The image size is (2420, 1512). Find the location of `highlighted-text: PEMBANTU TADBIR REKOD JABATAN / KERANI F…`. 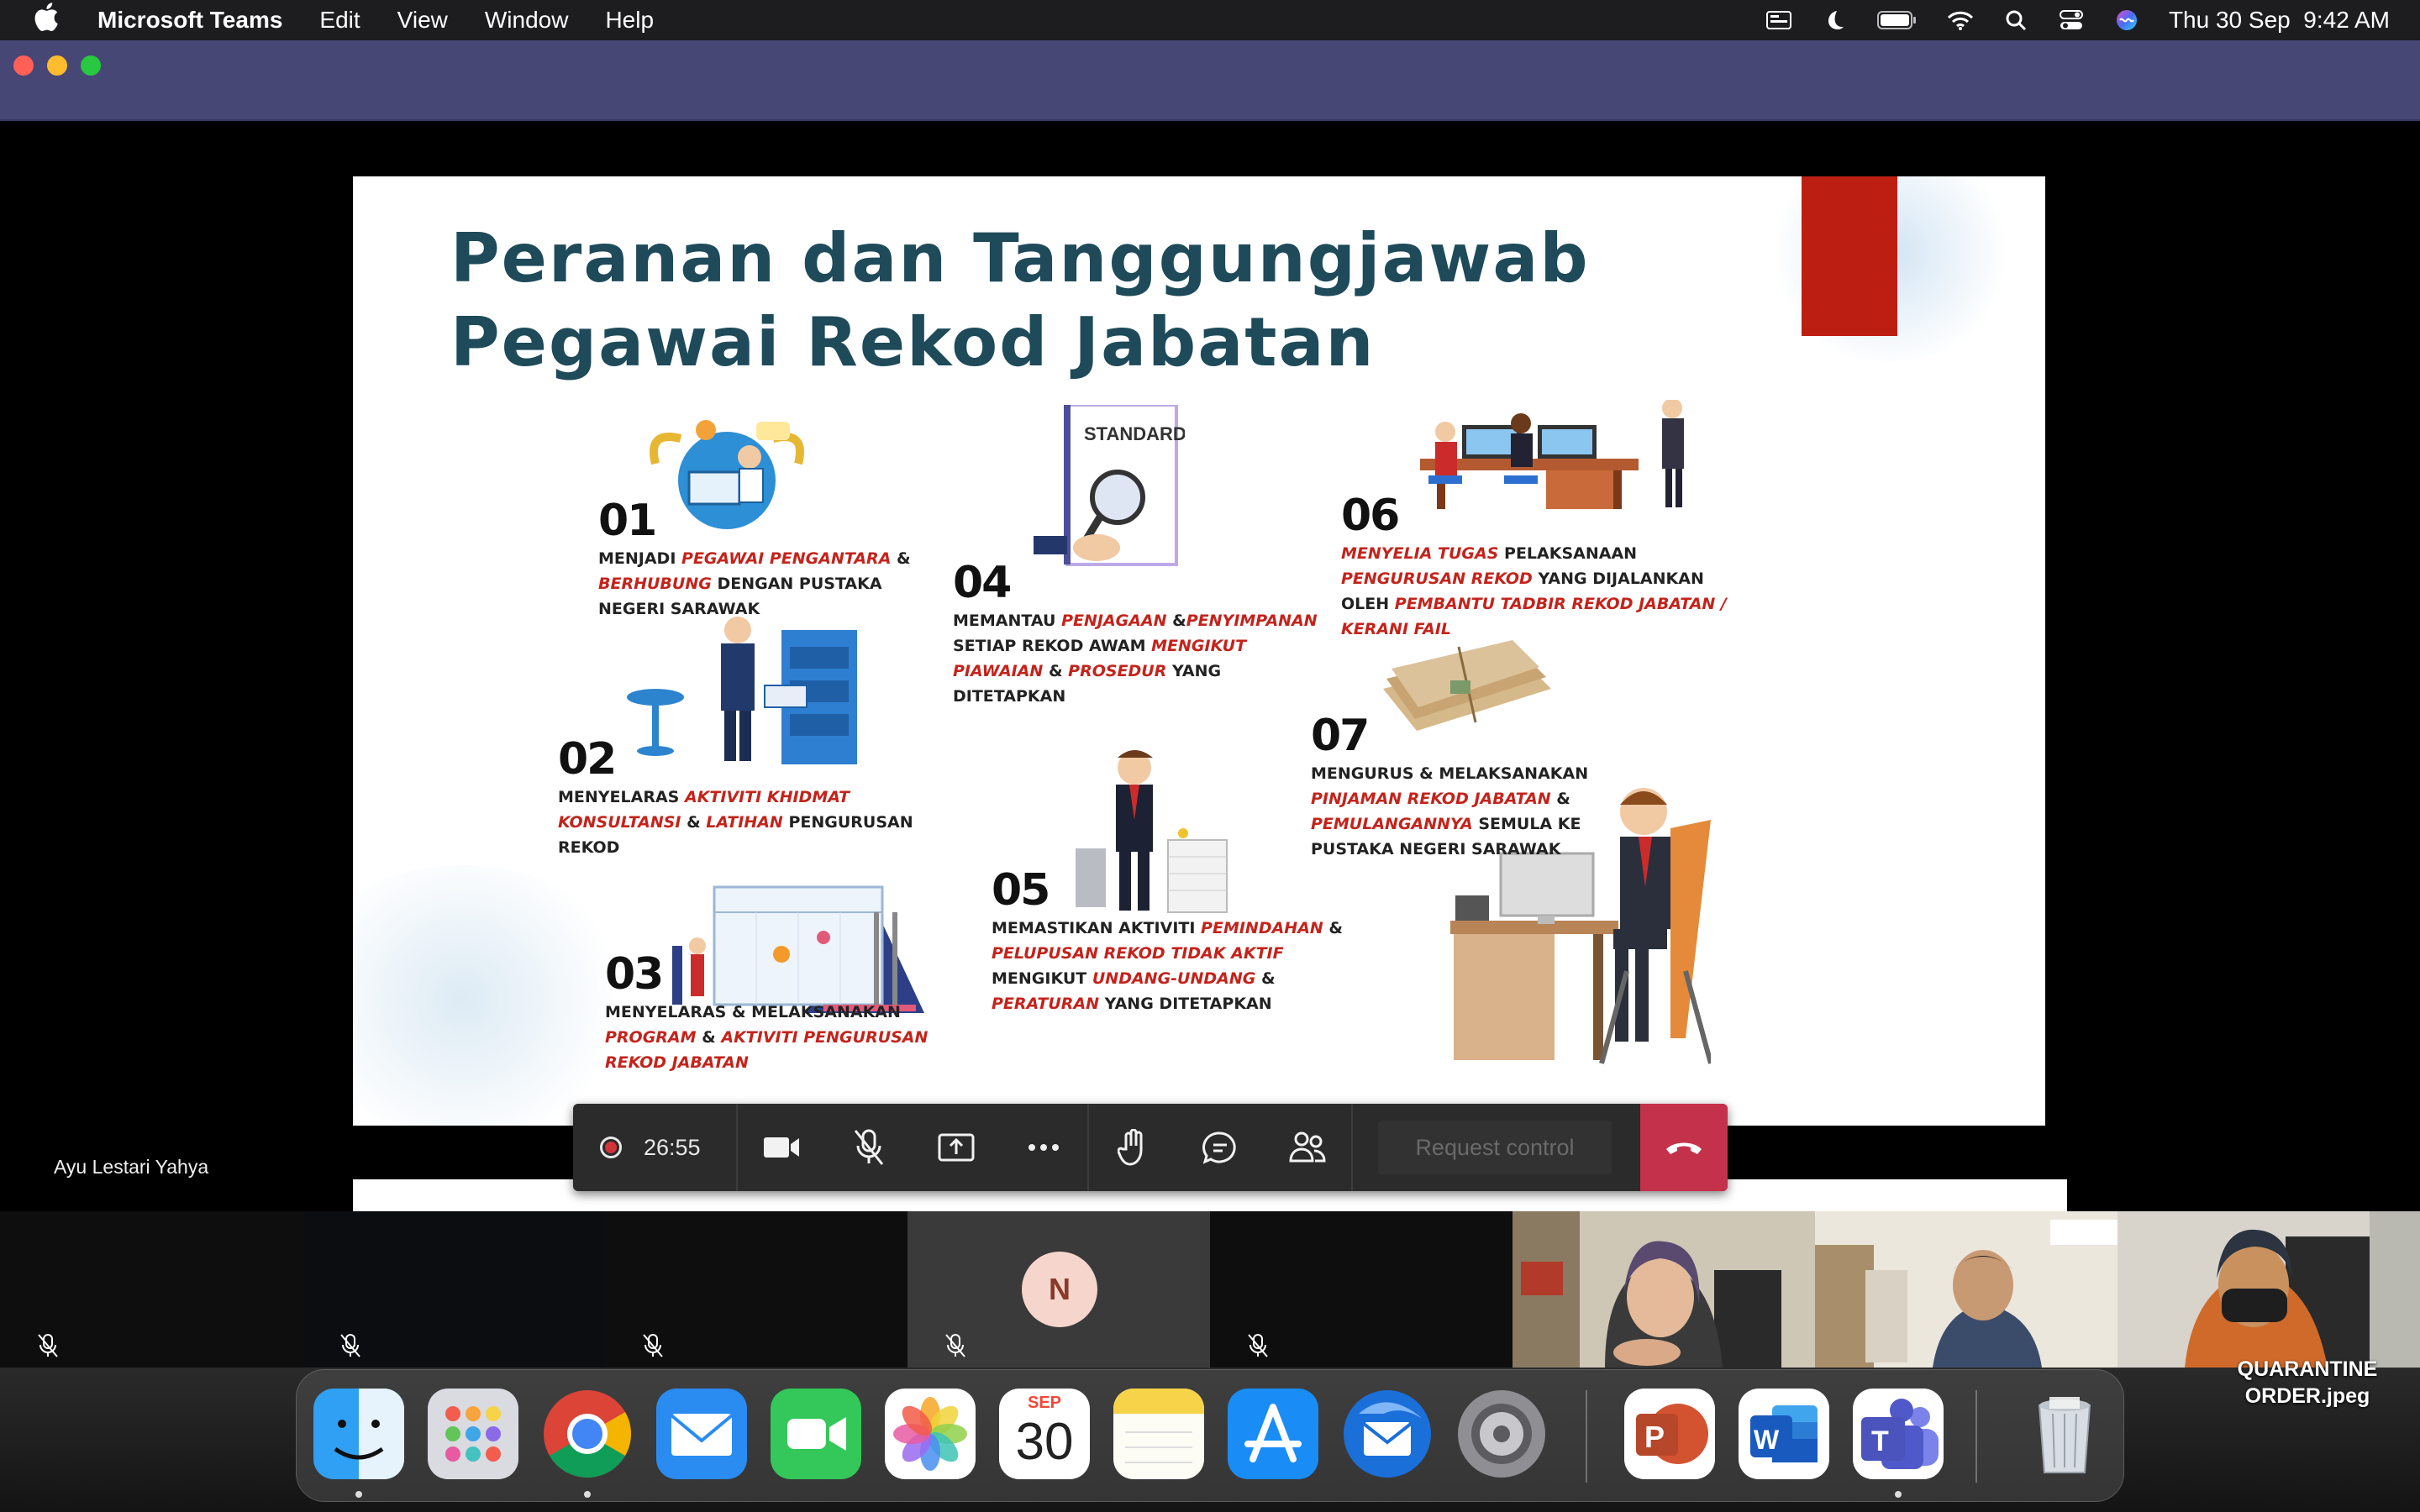

highlighted-text: PEMBANTU TADBIR REKOD JABATAN / KERANI F… is located at coordinates (1534, 616).